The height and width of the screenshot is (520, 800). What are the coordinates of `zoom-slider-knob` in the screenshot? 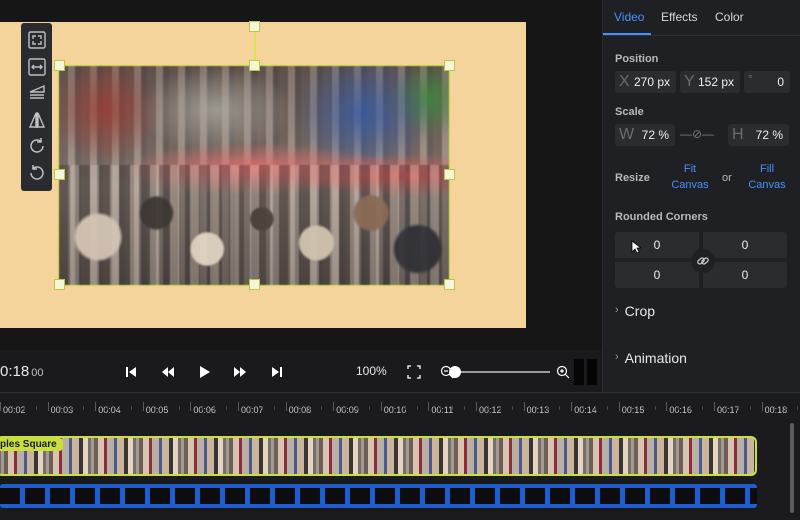 It's located at (455, 372).